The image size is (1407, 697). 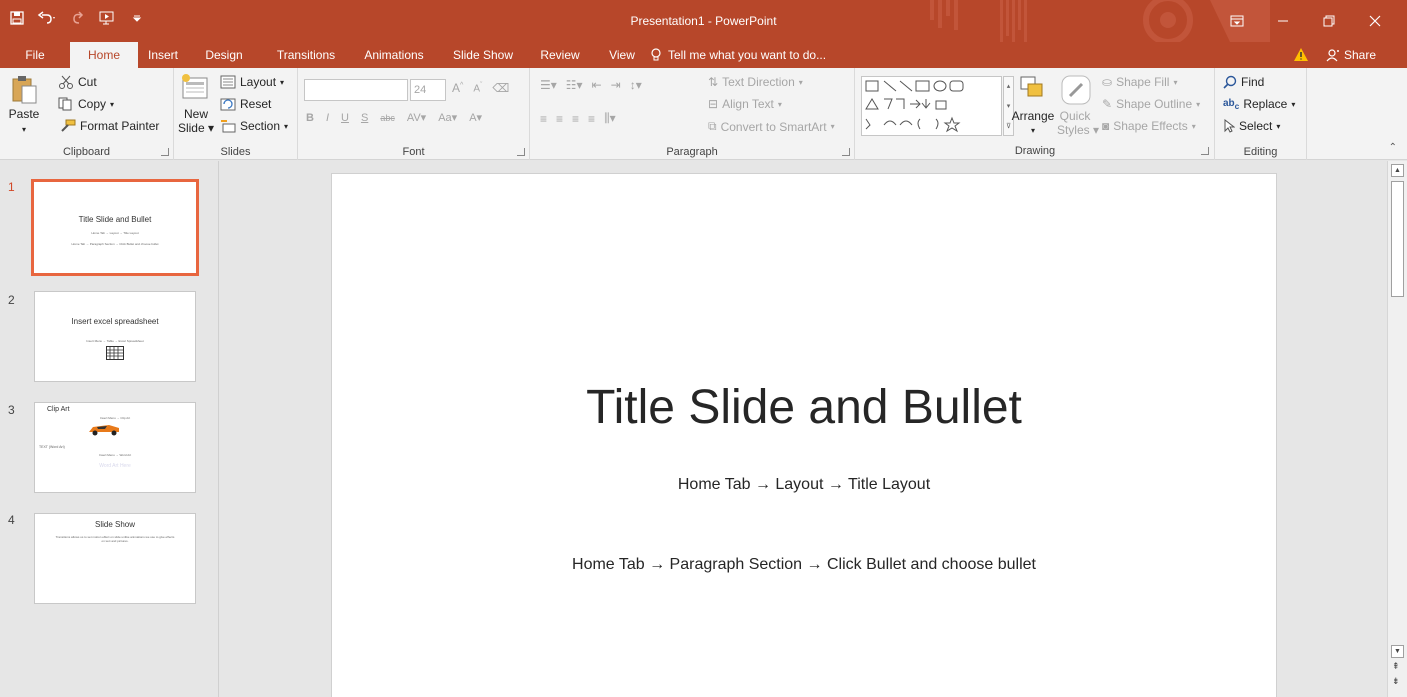 What do you see at coordinates (104, 55) in the screenshot?
I see `tab-home: Home` at bounding box center [104, 55].